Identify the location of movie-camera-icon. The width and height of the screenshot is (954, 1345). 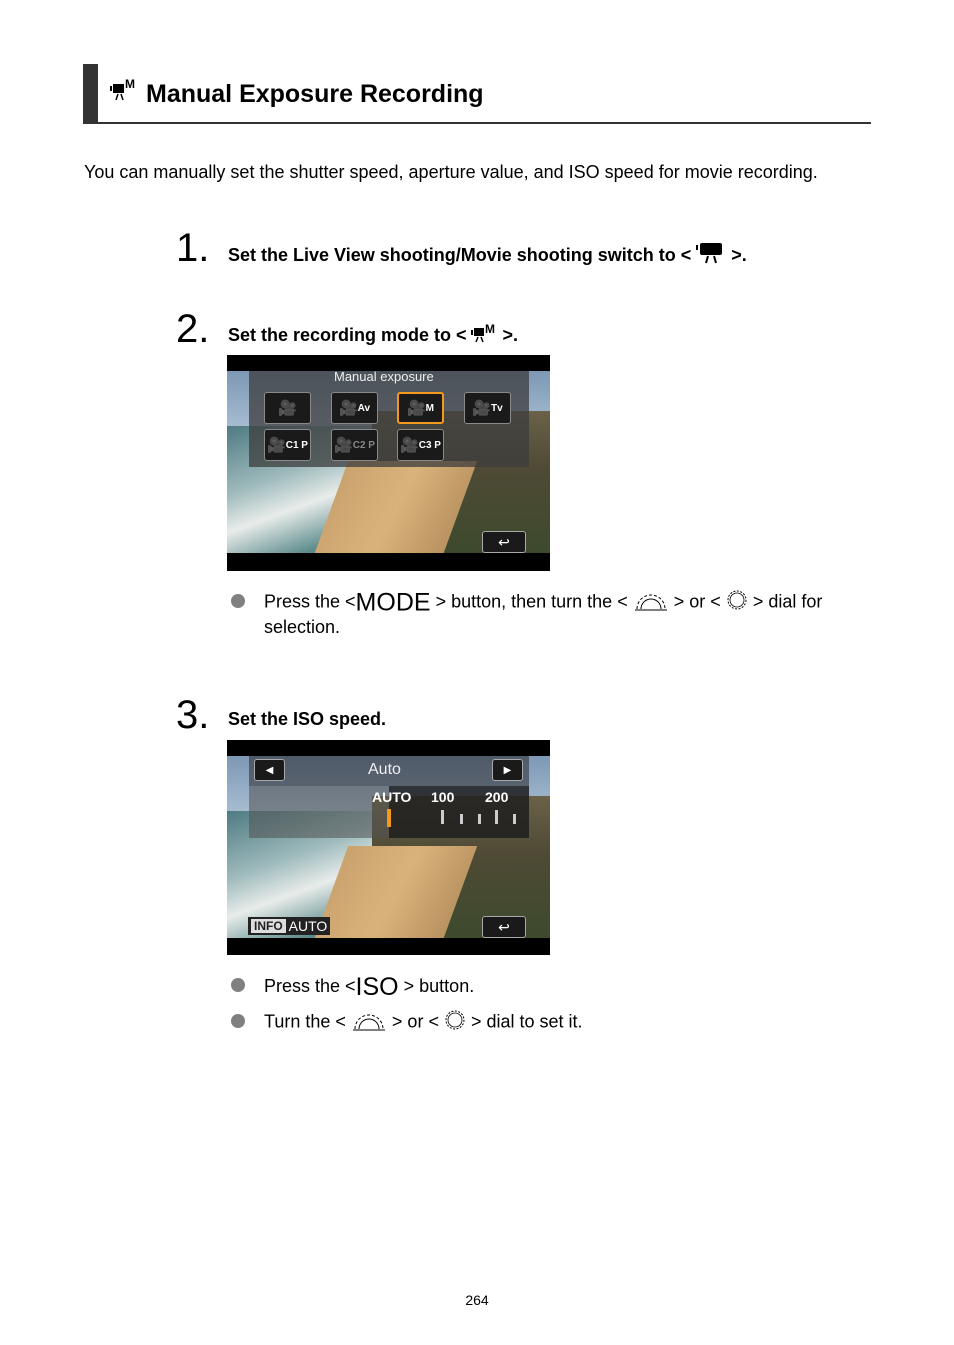
(711, 255).